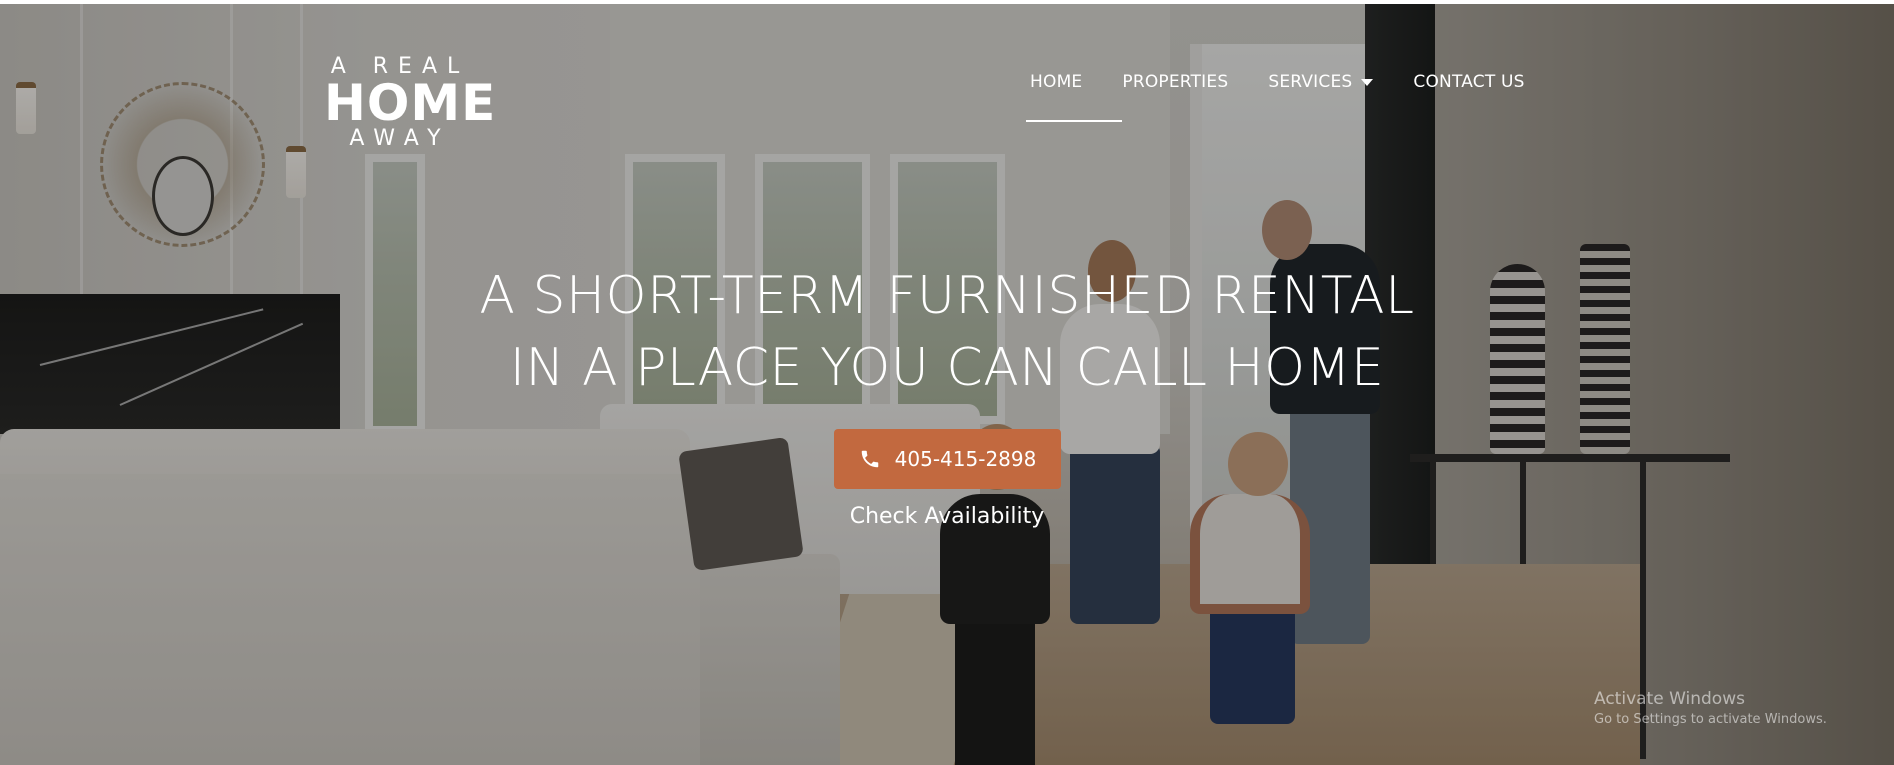 The image size is (1894, 765). What do you see at coordinates (1468, 82) in the screenshot?
I see `nav-contact-us: CONTACT US` at bounding box center [1468, 82].